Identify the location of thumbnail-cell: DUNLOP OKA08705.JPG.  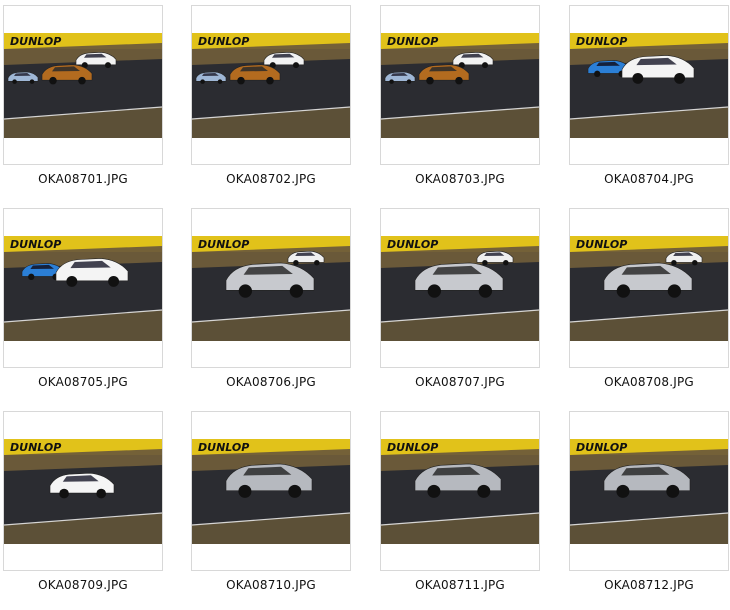
(83, 298).